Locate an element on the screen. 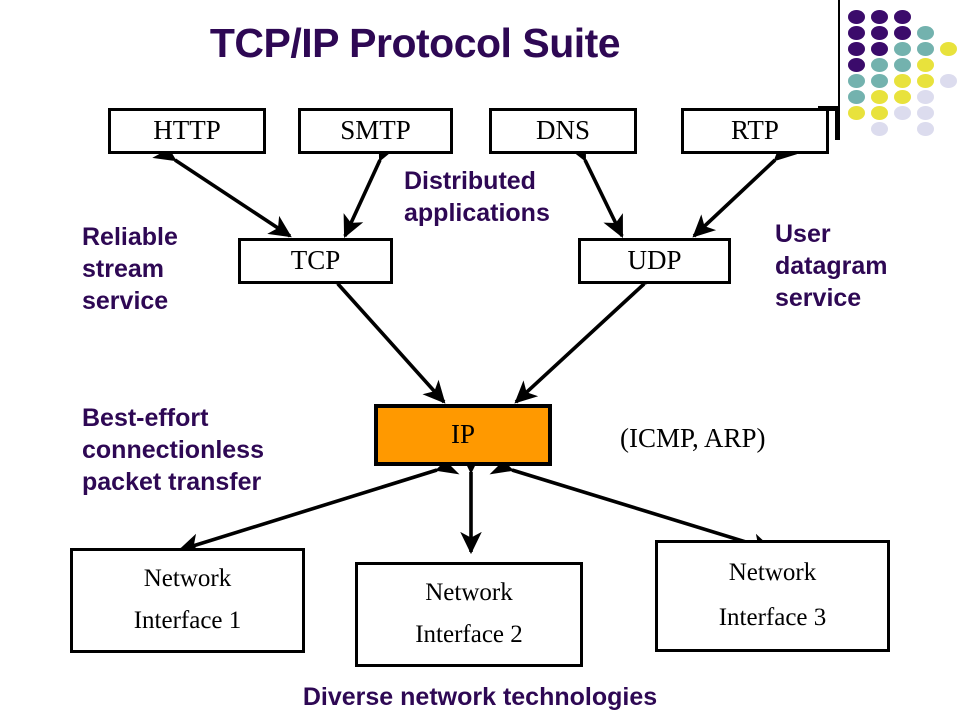  network-interface-2-line2: Interface 2 is located at coordinates (469, 635).